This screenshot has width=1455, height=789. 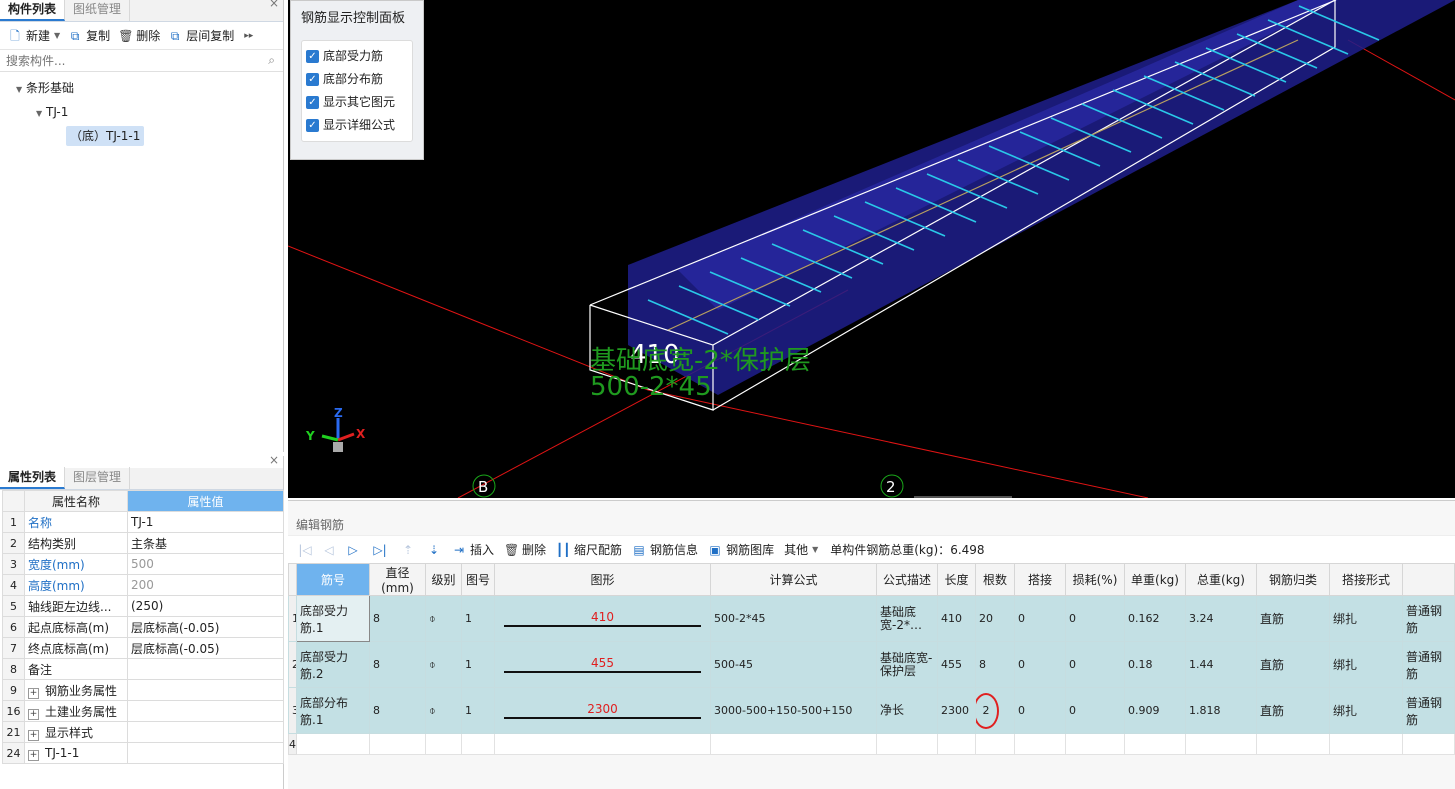 I want to click on property-row: 9 + 钢筋业务属性, so click(x=143, y=690).